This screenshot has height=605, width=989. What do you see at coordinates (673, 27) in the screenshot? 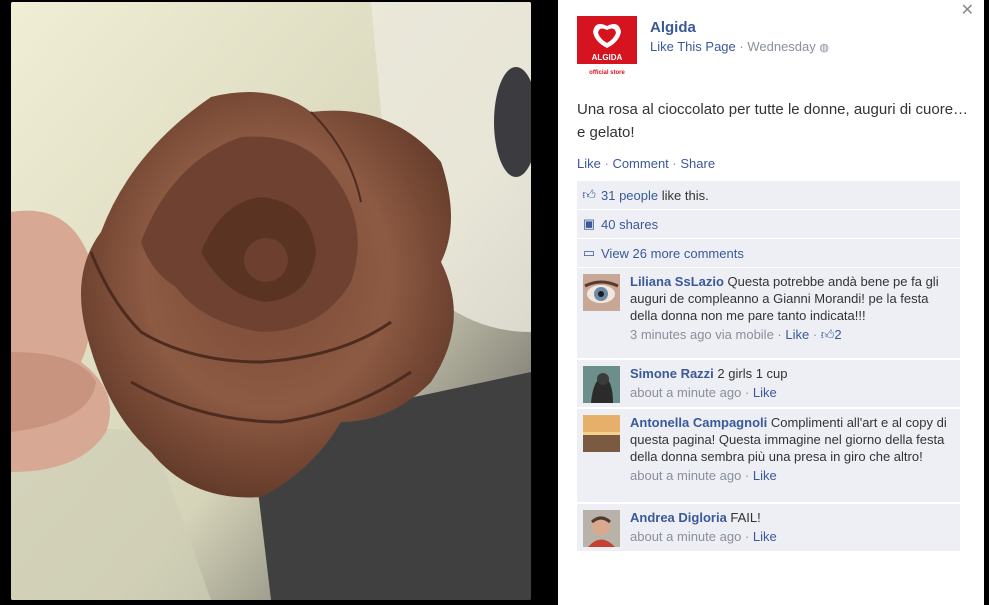
I see `page-name: Algida` at bounding box center [673, 27].